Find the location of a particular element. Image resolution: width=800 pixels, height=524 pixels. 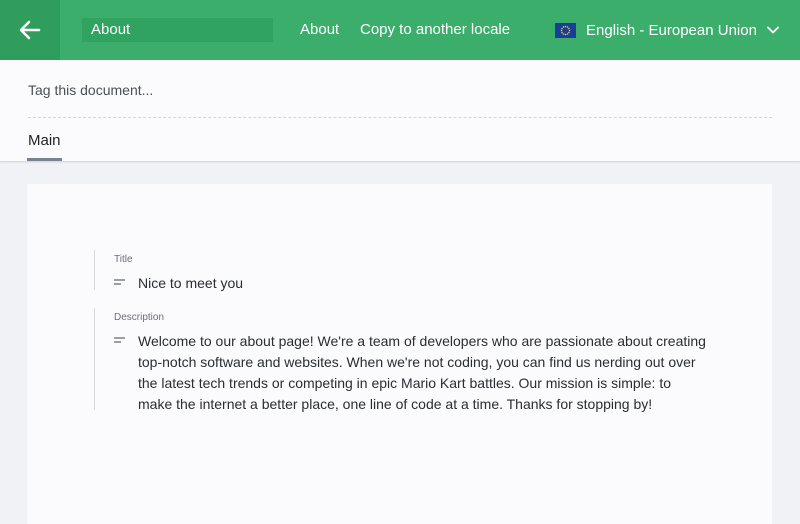

document-title-input is located at coordinates (177, 30).